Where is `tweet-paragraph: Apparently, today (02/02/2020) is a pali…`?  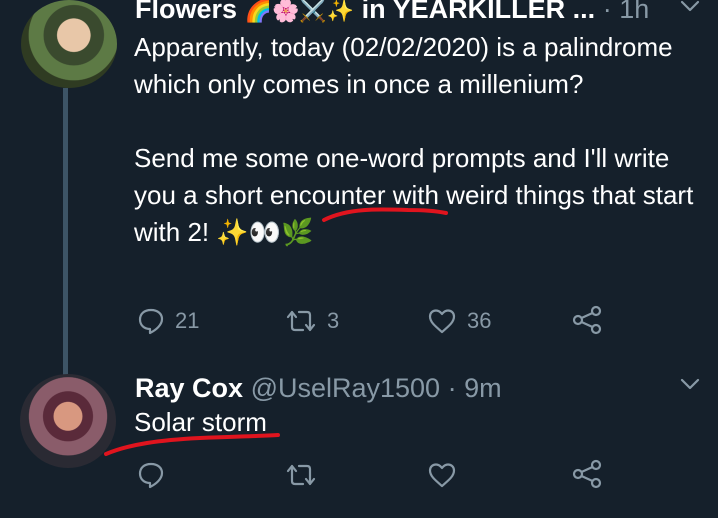
tweet-paragraph: Apparently, today (02/02/2020) is a pali… is located at coordinates (403, 65).